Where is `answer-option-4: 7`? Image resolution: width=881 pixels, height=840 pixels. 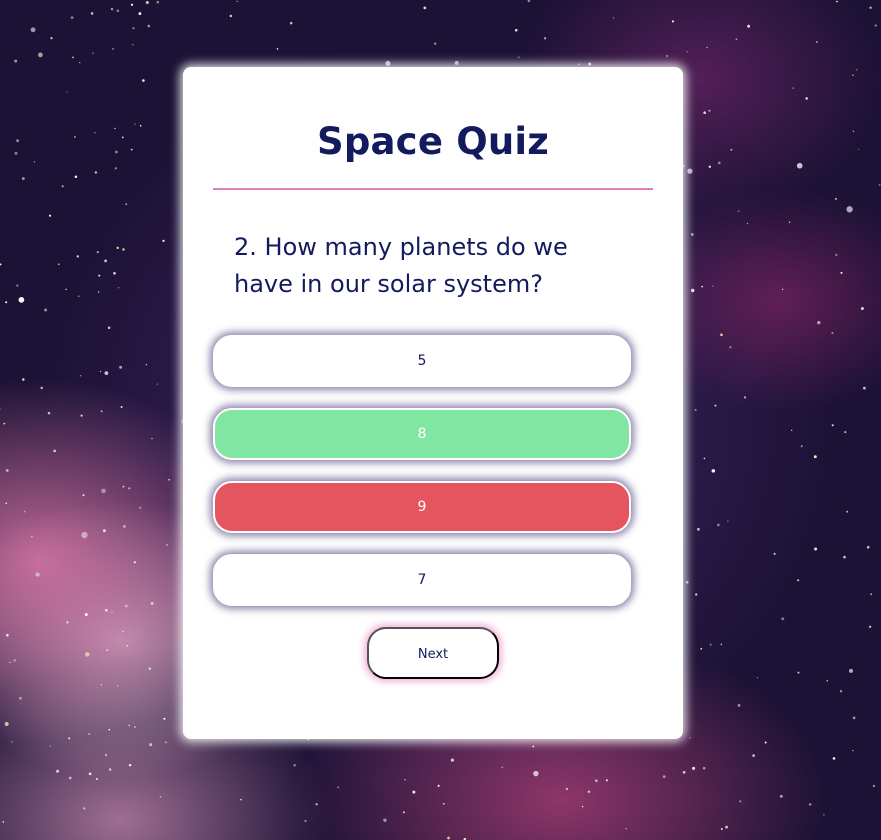 answer-option-4: 7 is located at coordinates (422, 580).